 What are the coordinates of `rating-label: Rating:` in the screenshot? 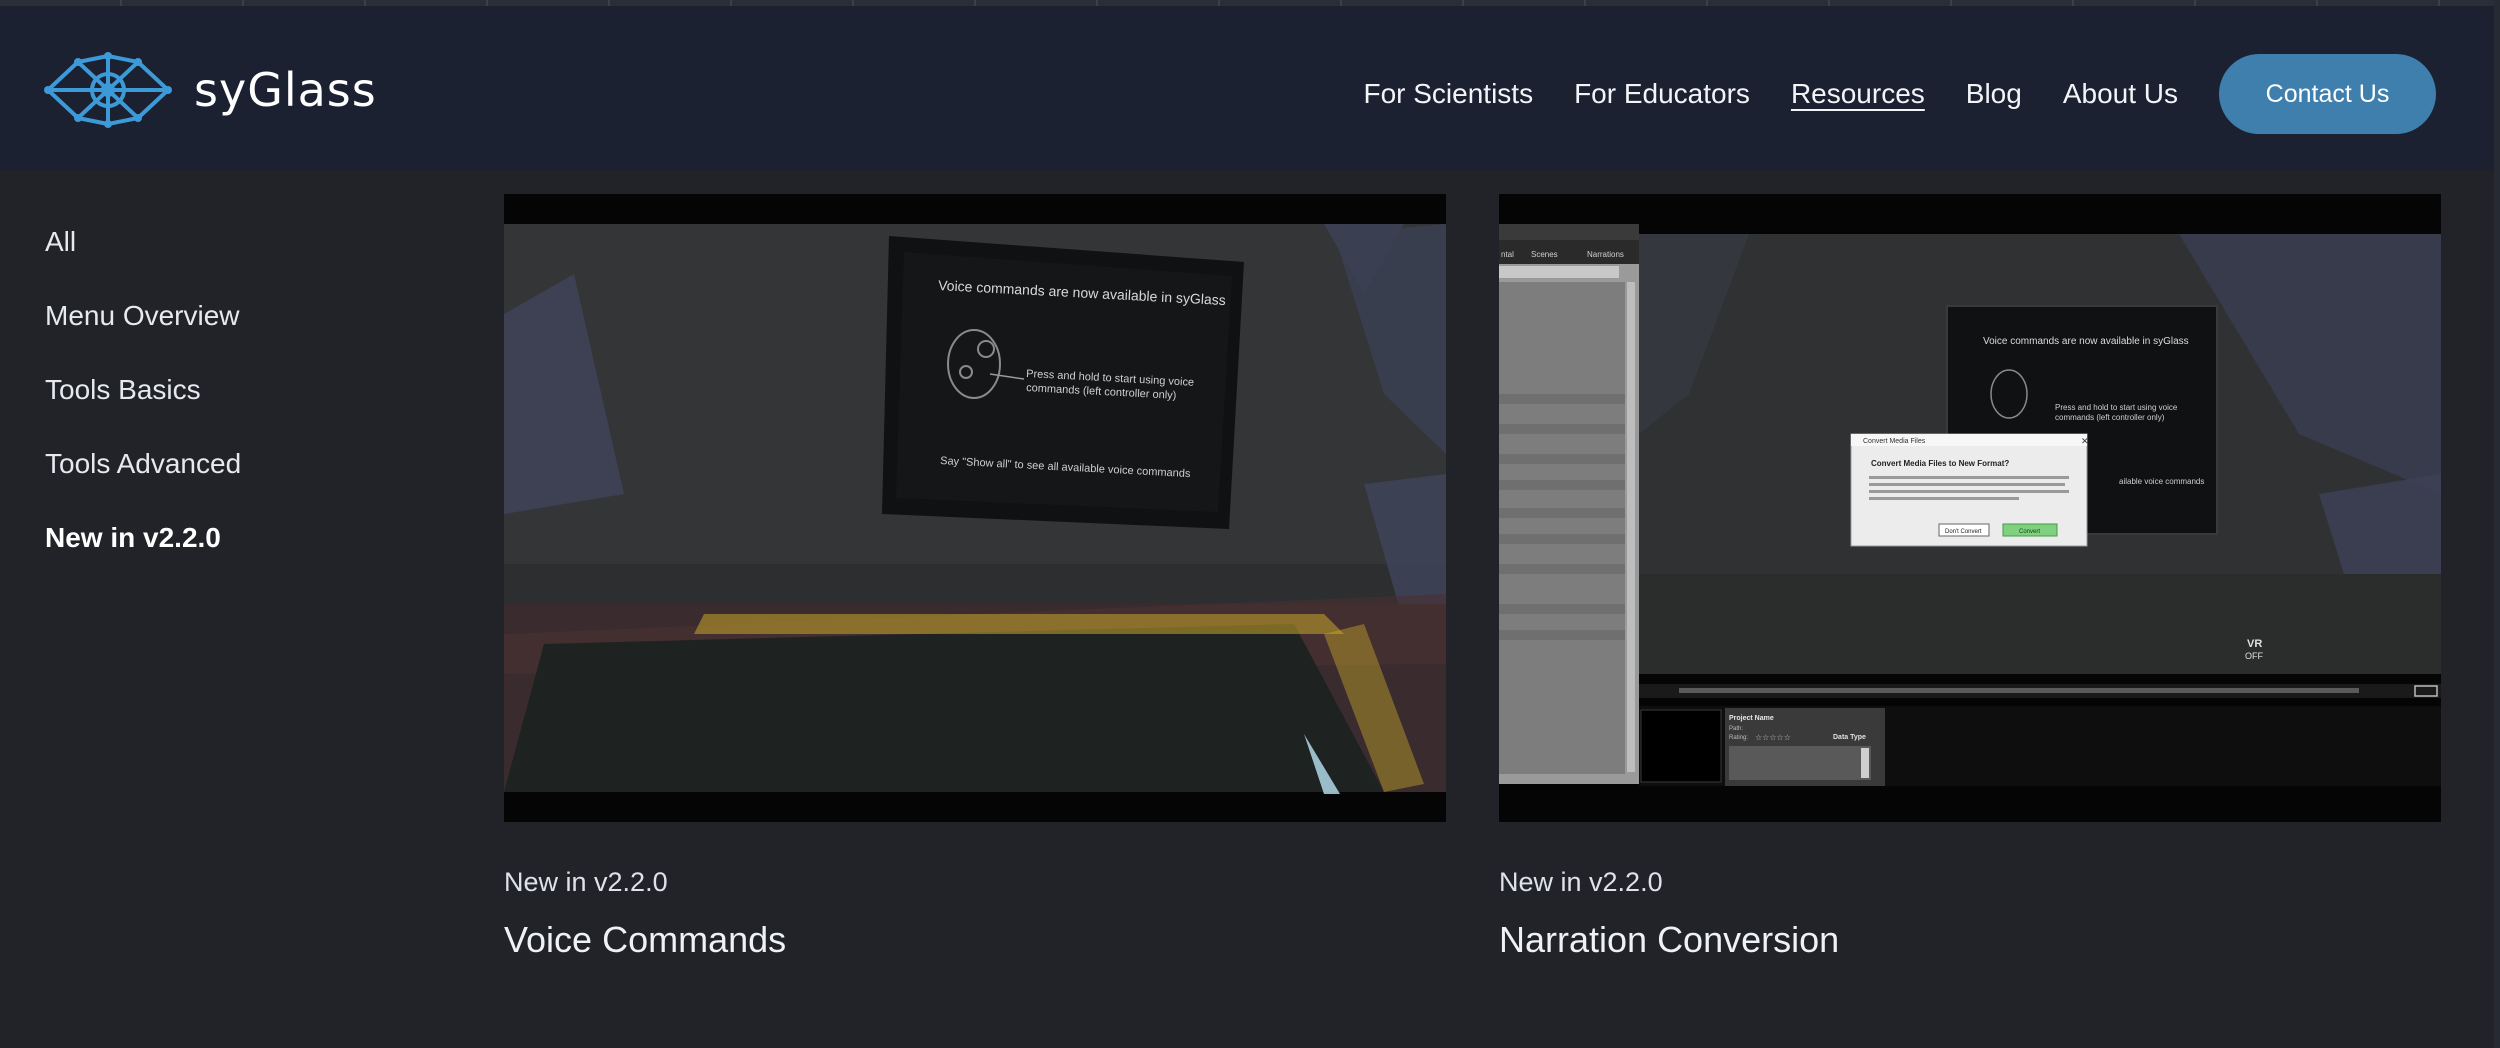 It's located at (1738, 738).